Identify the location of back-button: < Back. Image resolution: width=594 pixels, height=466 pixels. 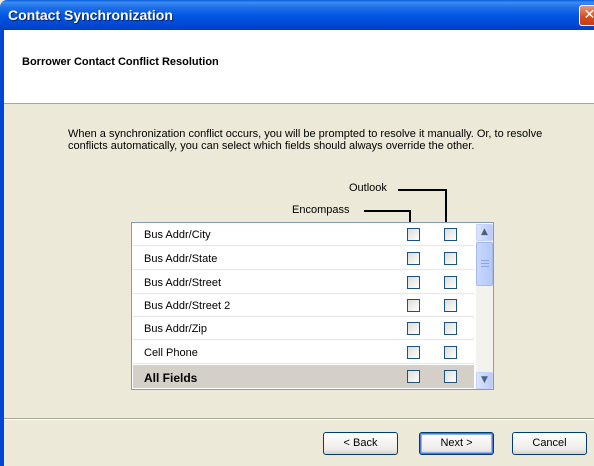
(360, 443).